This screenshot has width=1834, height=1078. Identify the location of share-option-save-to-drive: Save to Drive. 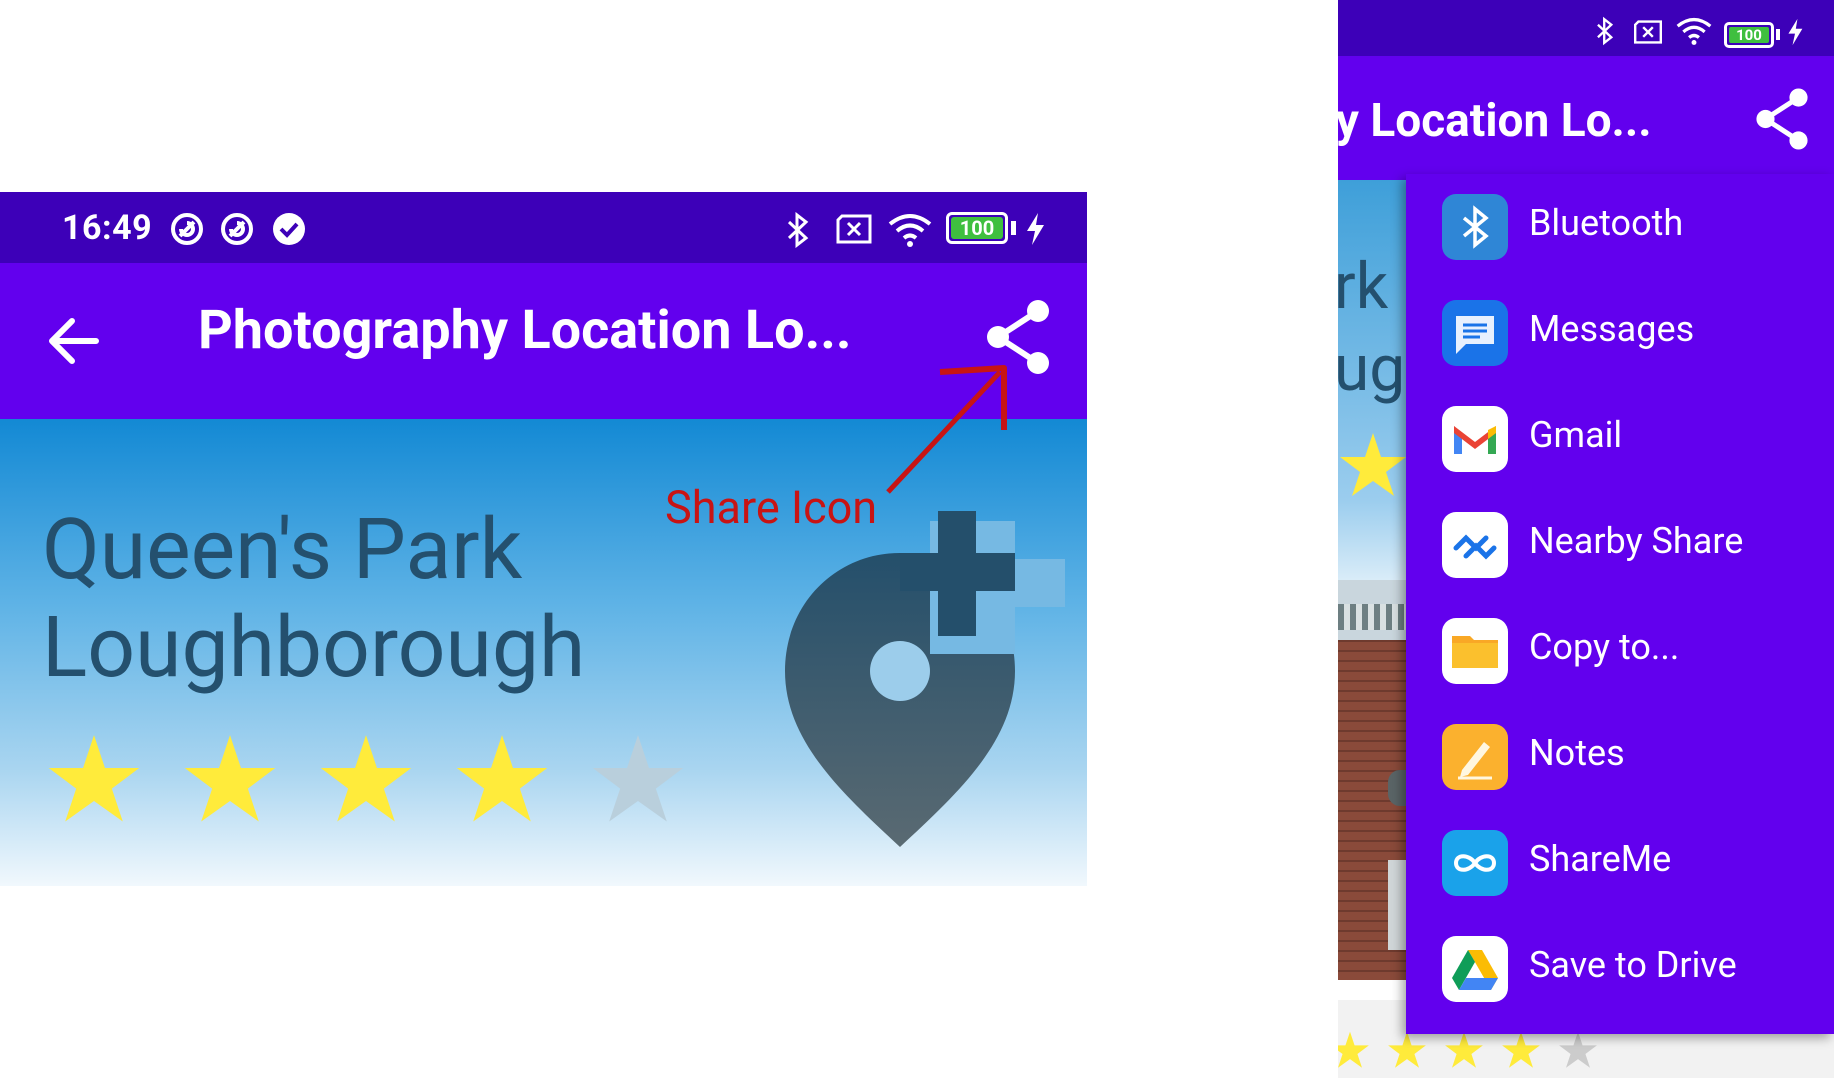
(1620, 969).